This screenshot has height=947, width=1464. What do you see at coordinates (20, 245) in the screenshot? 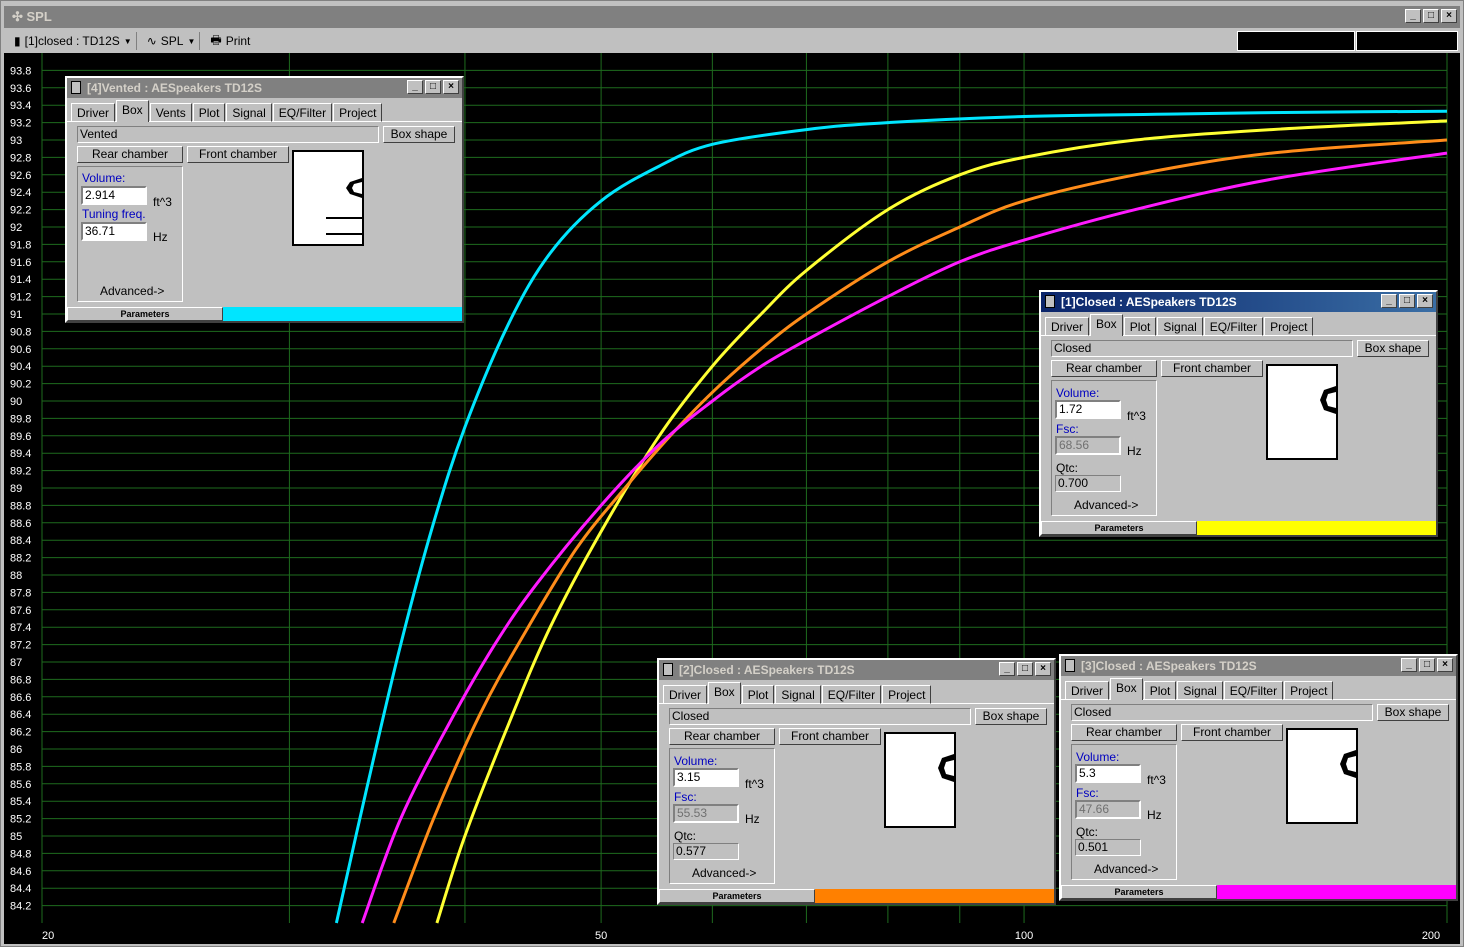
I see `y-tick-label: 91.8` at bounding box center [20, 245].